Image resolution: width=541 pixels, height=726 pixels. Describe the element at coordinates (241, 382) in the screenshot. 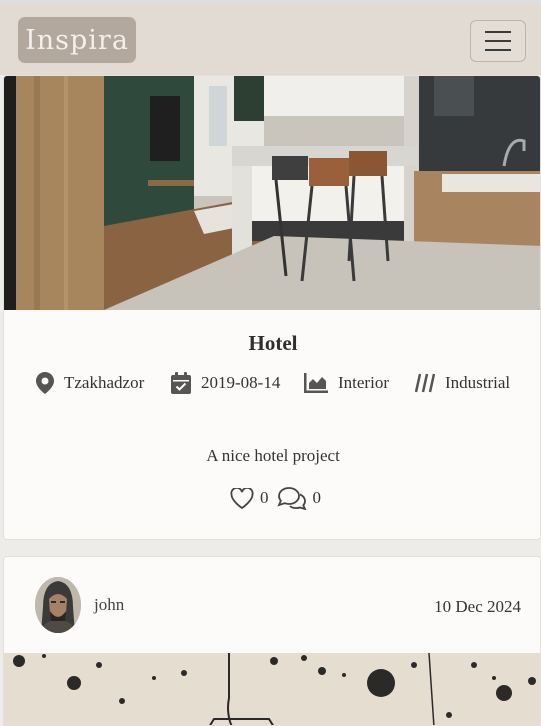

I see `project-date-text: 2019-08-14` at that location.